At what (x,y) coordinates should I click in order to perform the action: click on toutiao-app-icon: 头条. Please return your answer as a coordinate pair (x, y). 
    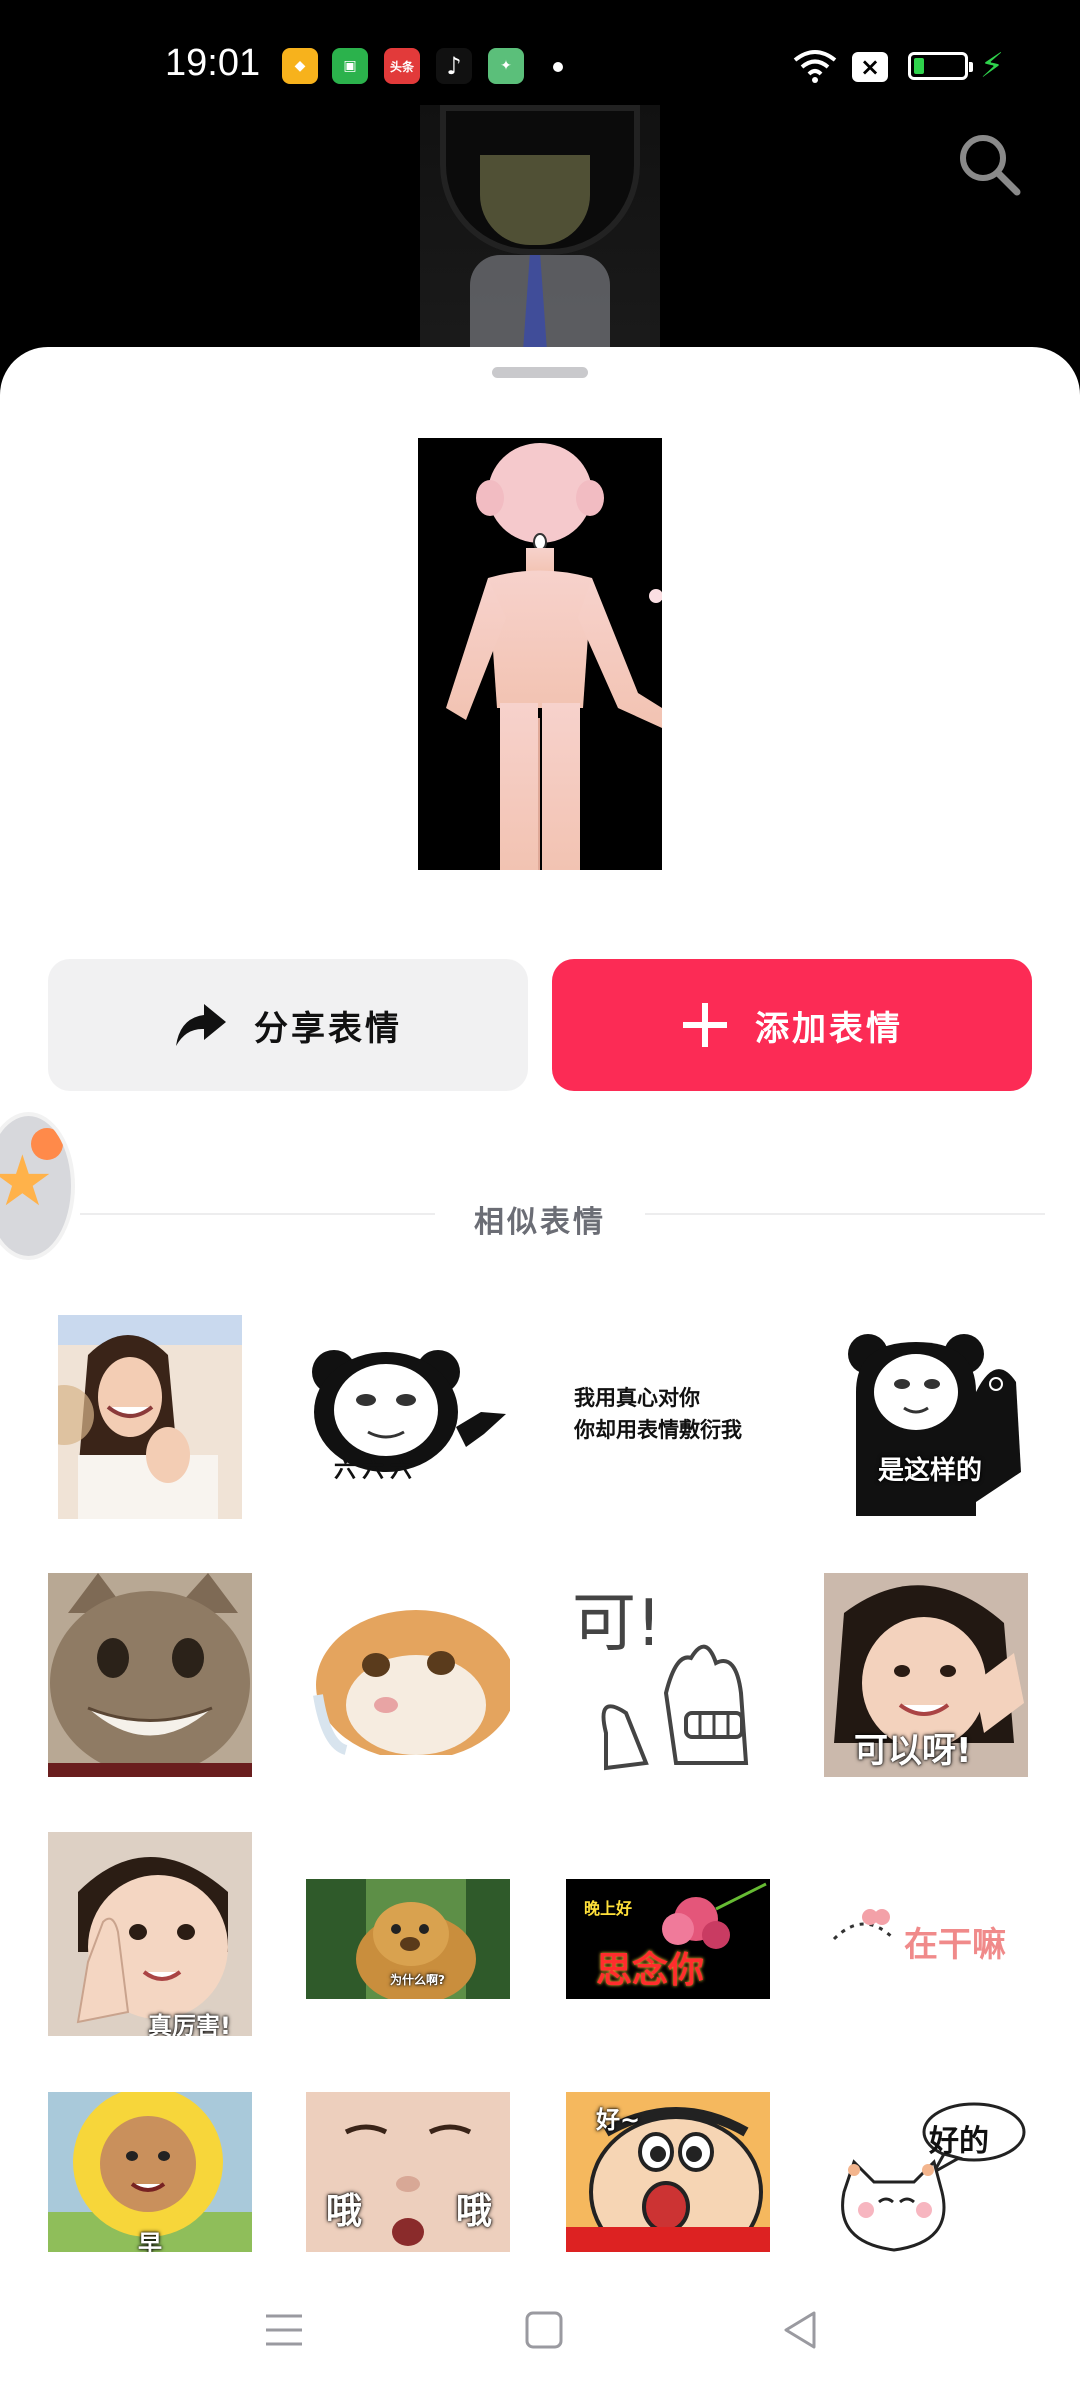
    Looking at the image, I should click on (402, 66).